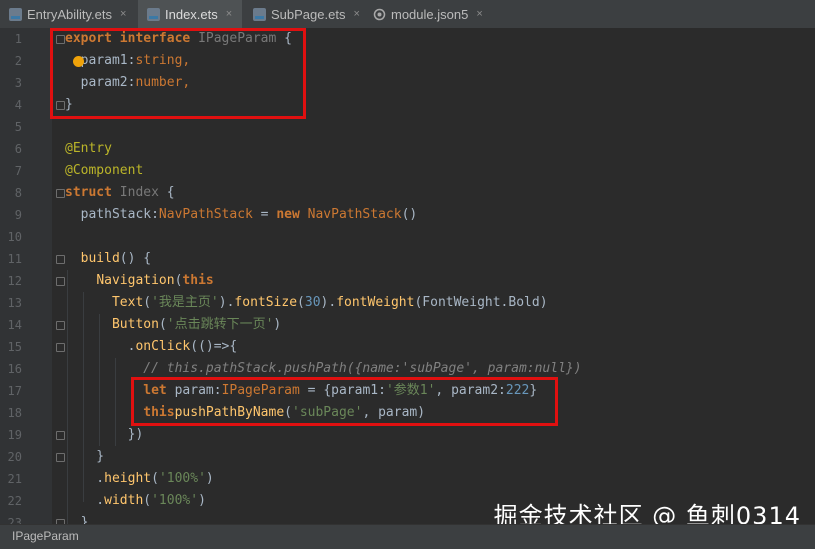 The width and height of the screenshot is (815, 549). I want to click on json-file-icon, so click(379, 14).